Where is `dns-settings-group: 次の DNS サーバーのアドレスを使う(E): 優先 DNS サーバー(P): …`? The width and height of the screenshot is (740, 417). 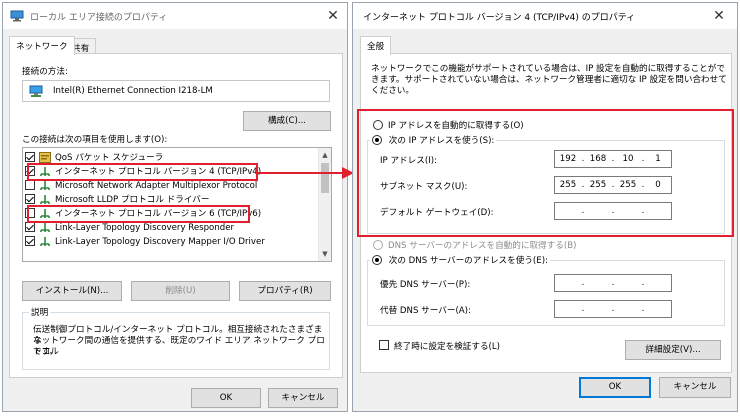
dns-settings-group: 次の DNS サーバーのアドレスを使う(E): 優先 DNS サーバー(P): … is located at coordinates (546, 289).